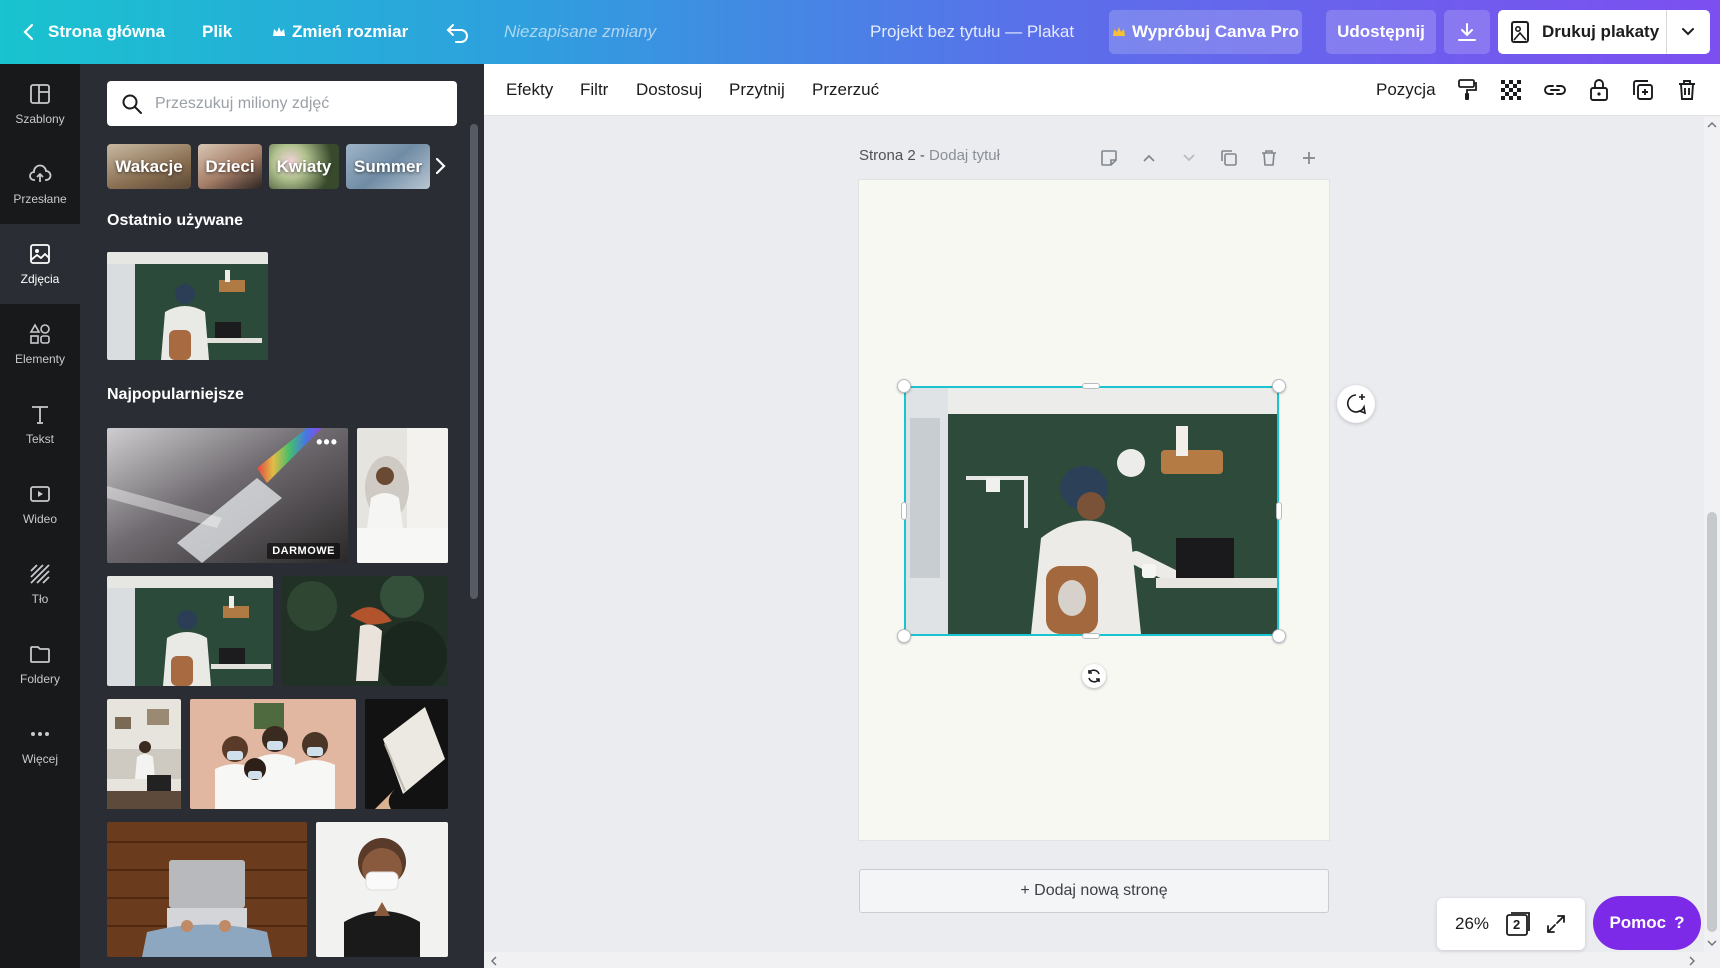 The width and height of the screenshot is (1720, 968). What do you see at coordinates (340, 32) in the screenshot?
I see `resize-button: Zmień rozmiar` at bounding box center [340, 32].